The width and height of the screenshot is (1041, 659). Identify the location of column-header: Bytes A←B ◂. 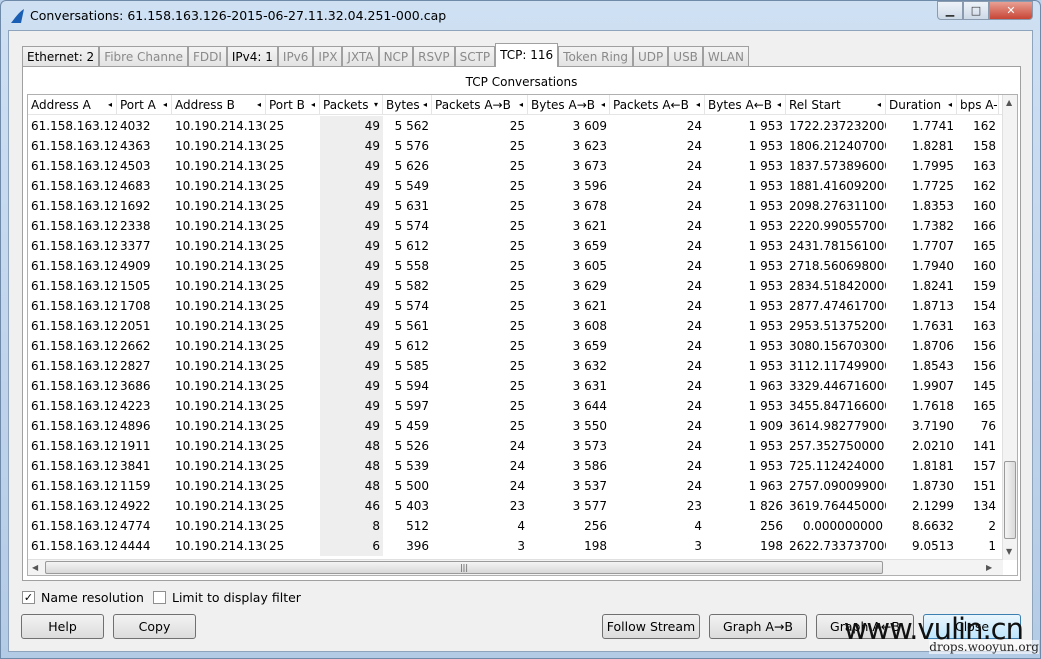
(745, 105).